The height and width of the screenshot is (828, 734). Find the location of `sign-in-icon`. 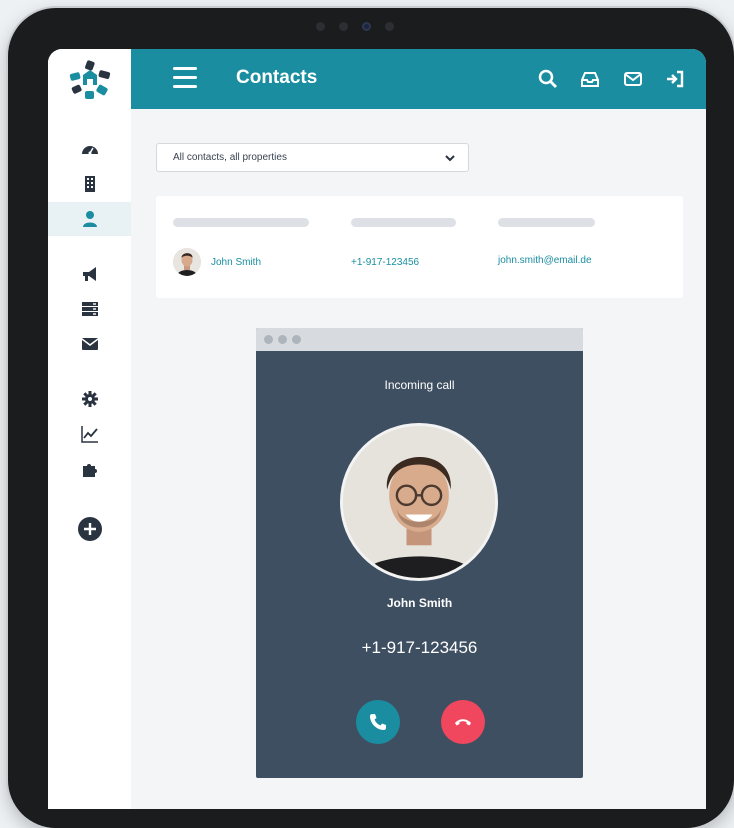

sign-in-icon is located at coordinates (675, 79).